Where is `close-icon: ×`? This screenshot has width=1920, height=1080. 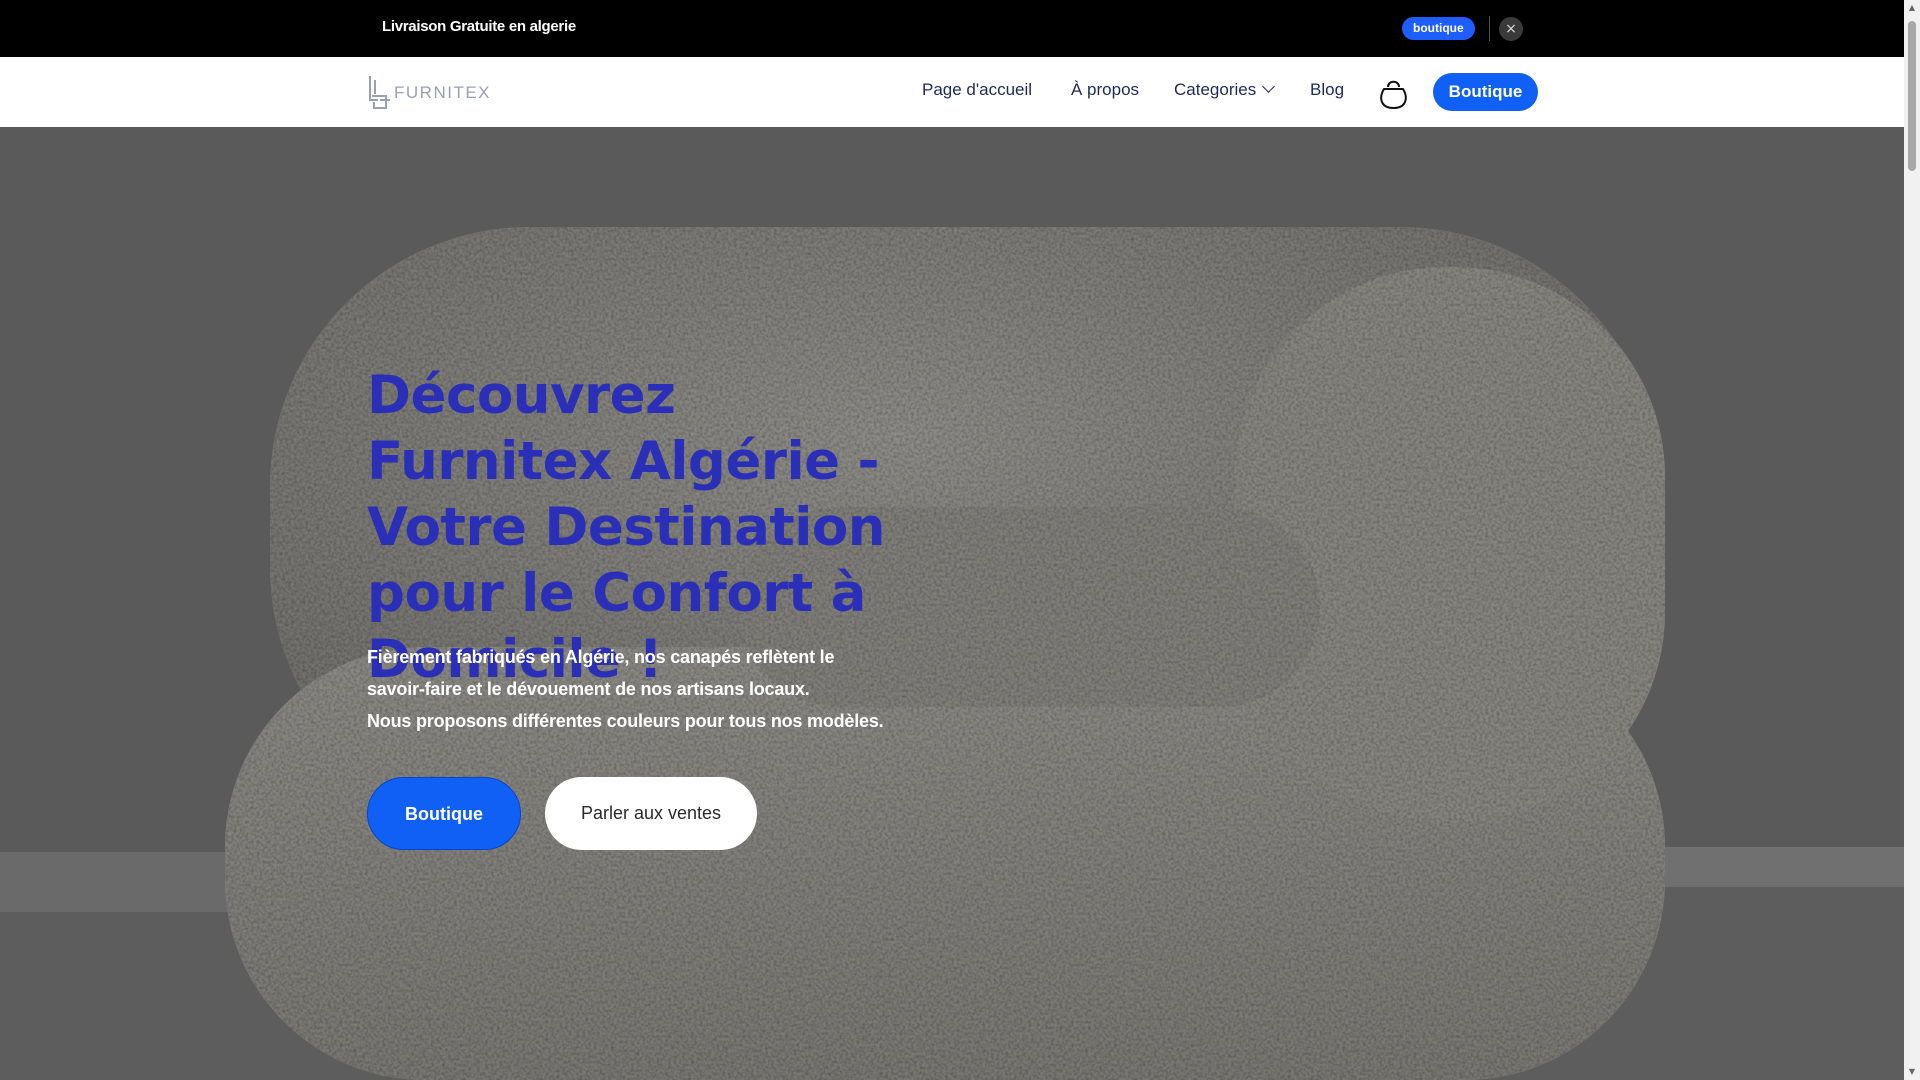
close-icon: × is located at coordinates (1511, 29).